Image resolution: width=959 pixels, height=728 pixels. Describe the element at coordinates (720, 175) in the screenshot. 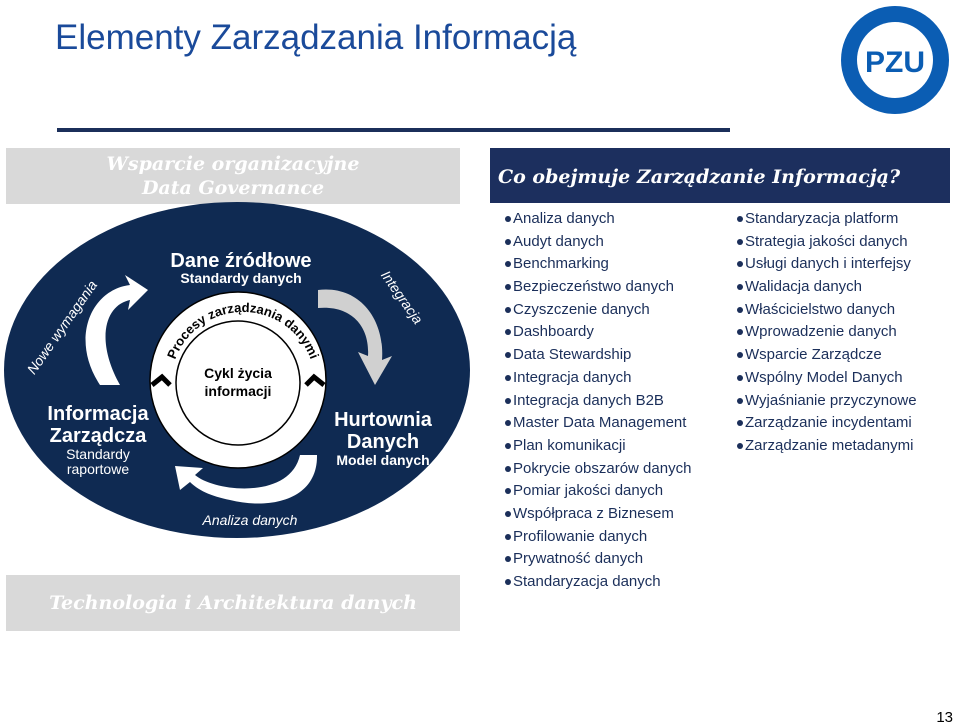

I see `right-panel-heading: Co obejmuje Zarządzanie Informacją?` at that location.